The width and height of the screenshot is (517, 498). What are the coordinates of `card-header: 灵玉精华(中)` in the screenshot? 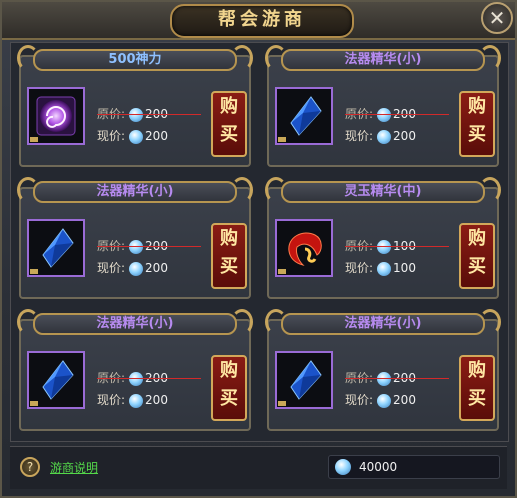 It's located at (383, 191).